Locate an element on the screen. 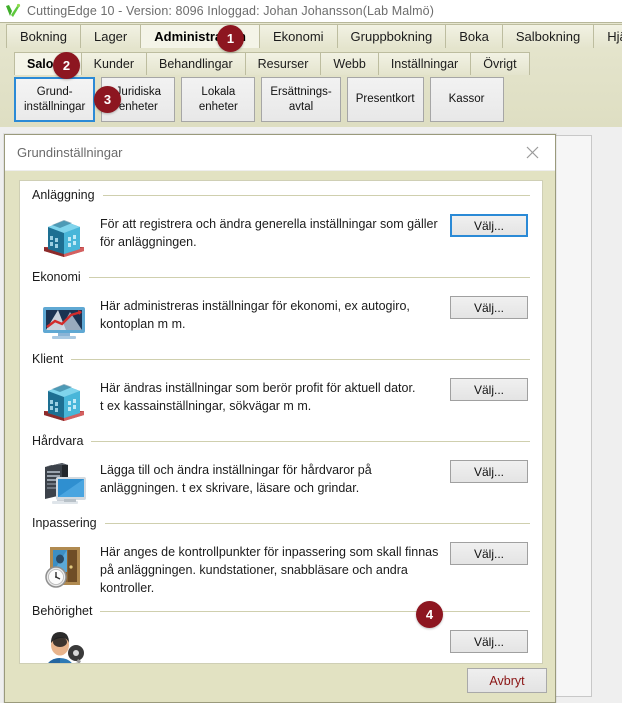 This screenshot has width=622, height=703. dialog-titlebar: Grundinställningar is located at coordinates (280, 153).